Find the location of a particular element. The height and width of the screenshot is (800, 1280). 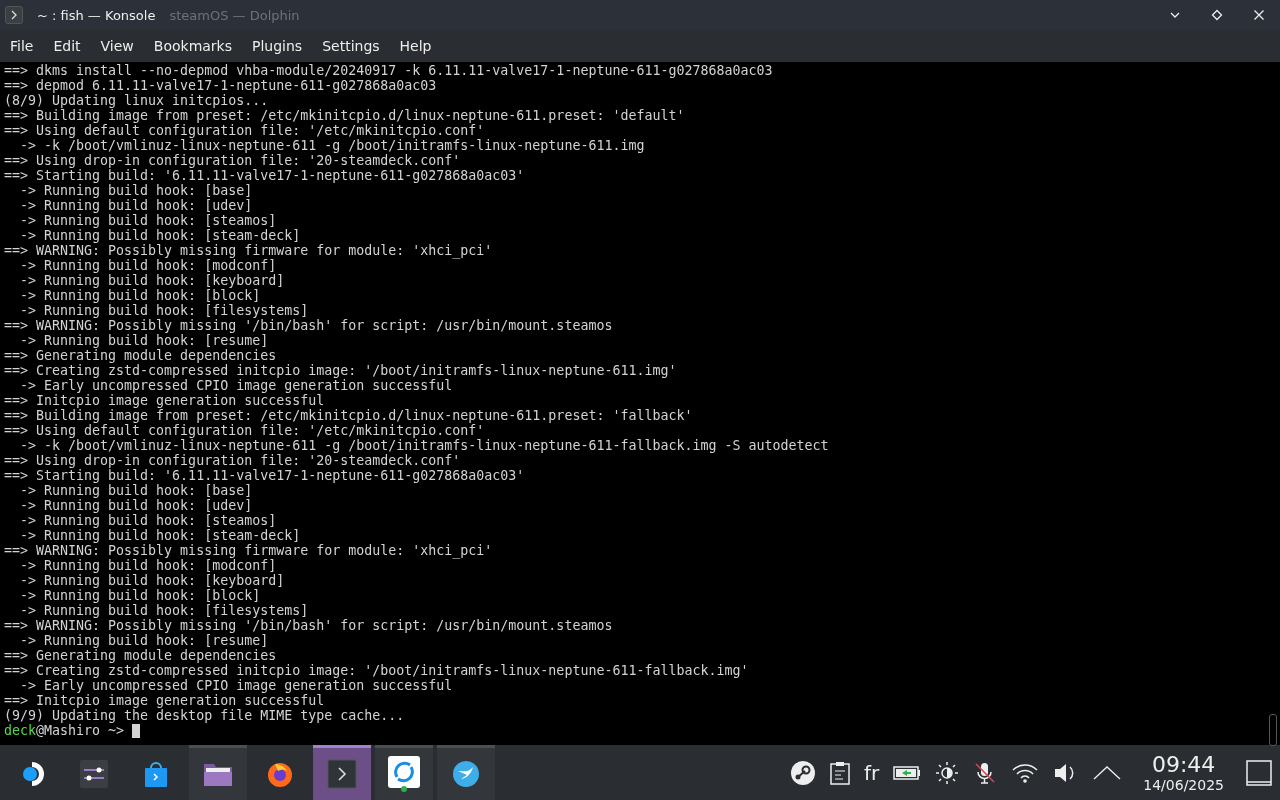

prompt-user: deck is located at coordinates (20, 730).